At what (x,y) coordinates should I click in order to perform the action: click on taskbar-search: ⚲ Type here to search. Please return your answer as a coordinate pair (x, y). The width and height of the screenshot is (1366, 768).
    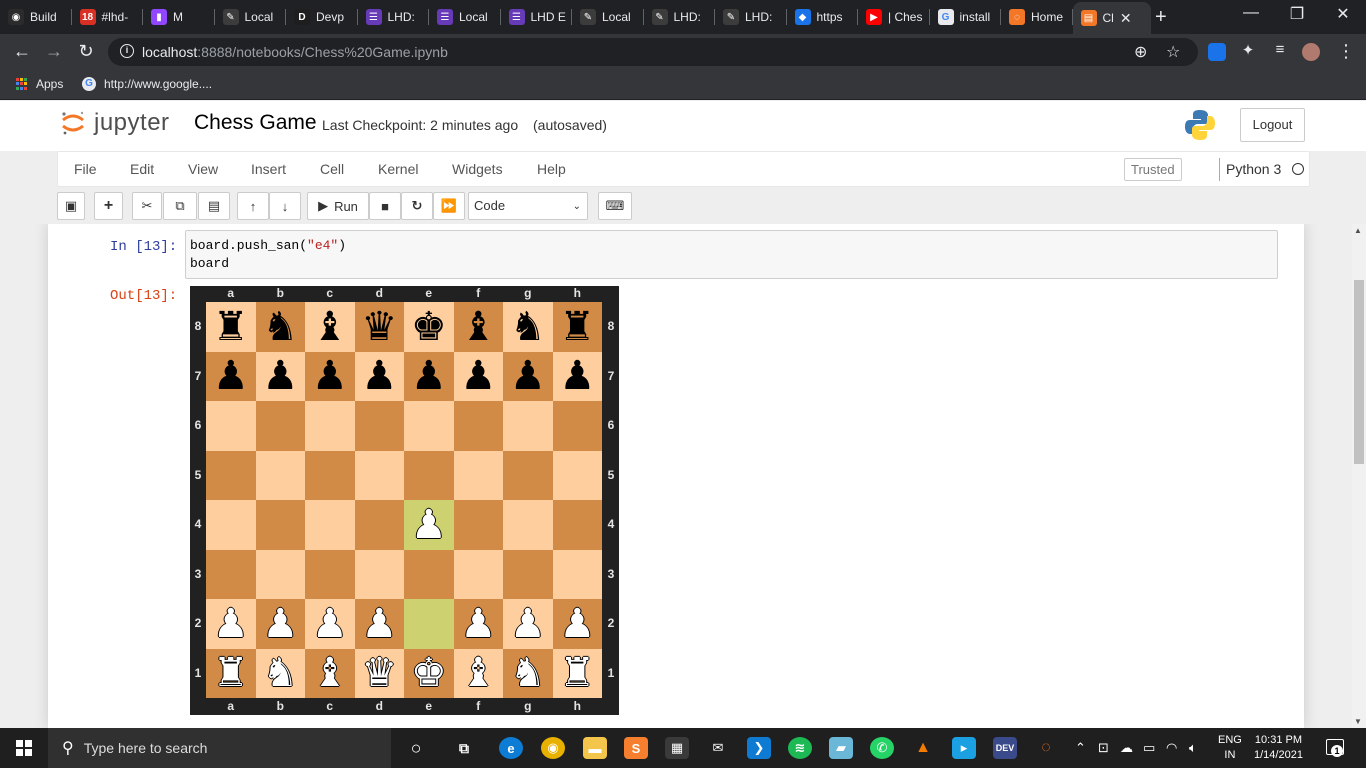
    Looking at the image, I should click on (219, 748).